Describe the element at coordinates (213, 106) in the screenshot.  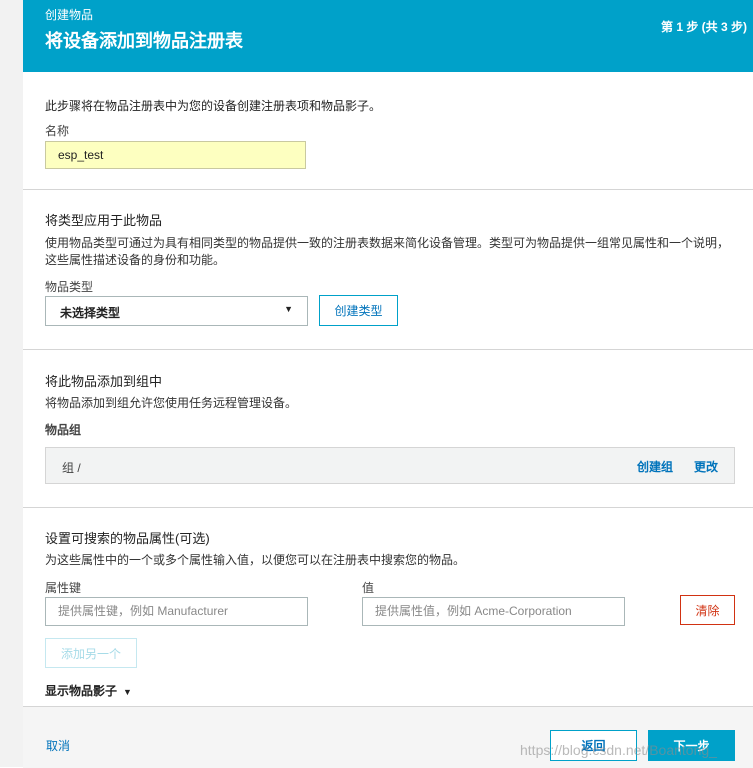
I see `intro-text: 此步骤将在物品注册表中为您的设备创建注册表项和物品影子。` at that location.